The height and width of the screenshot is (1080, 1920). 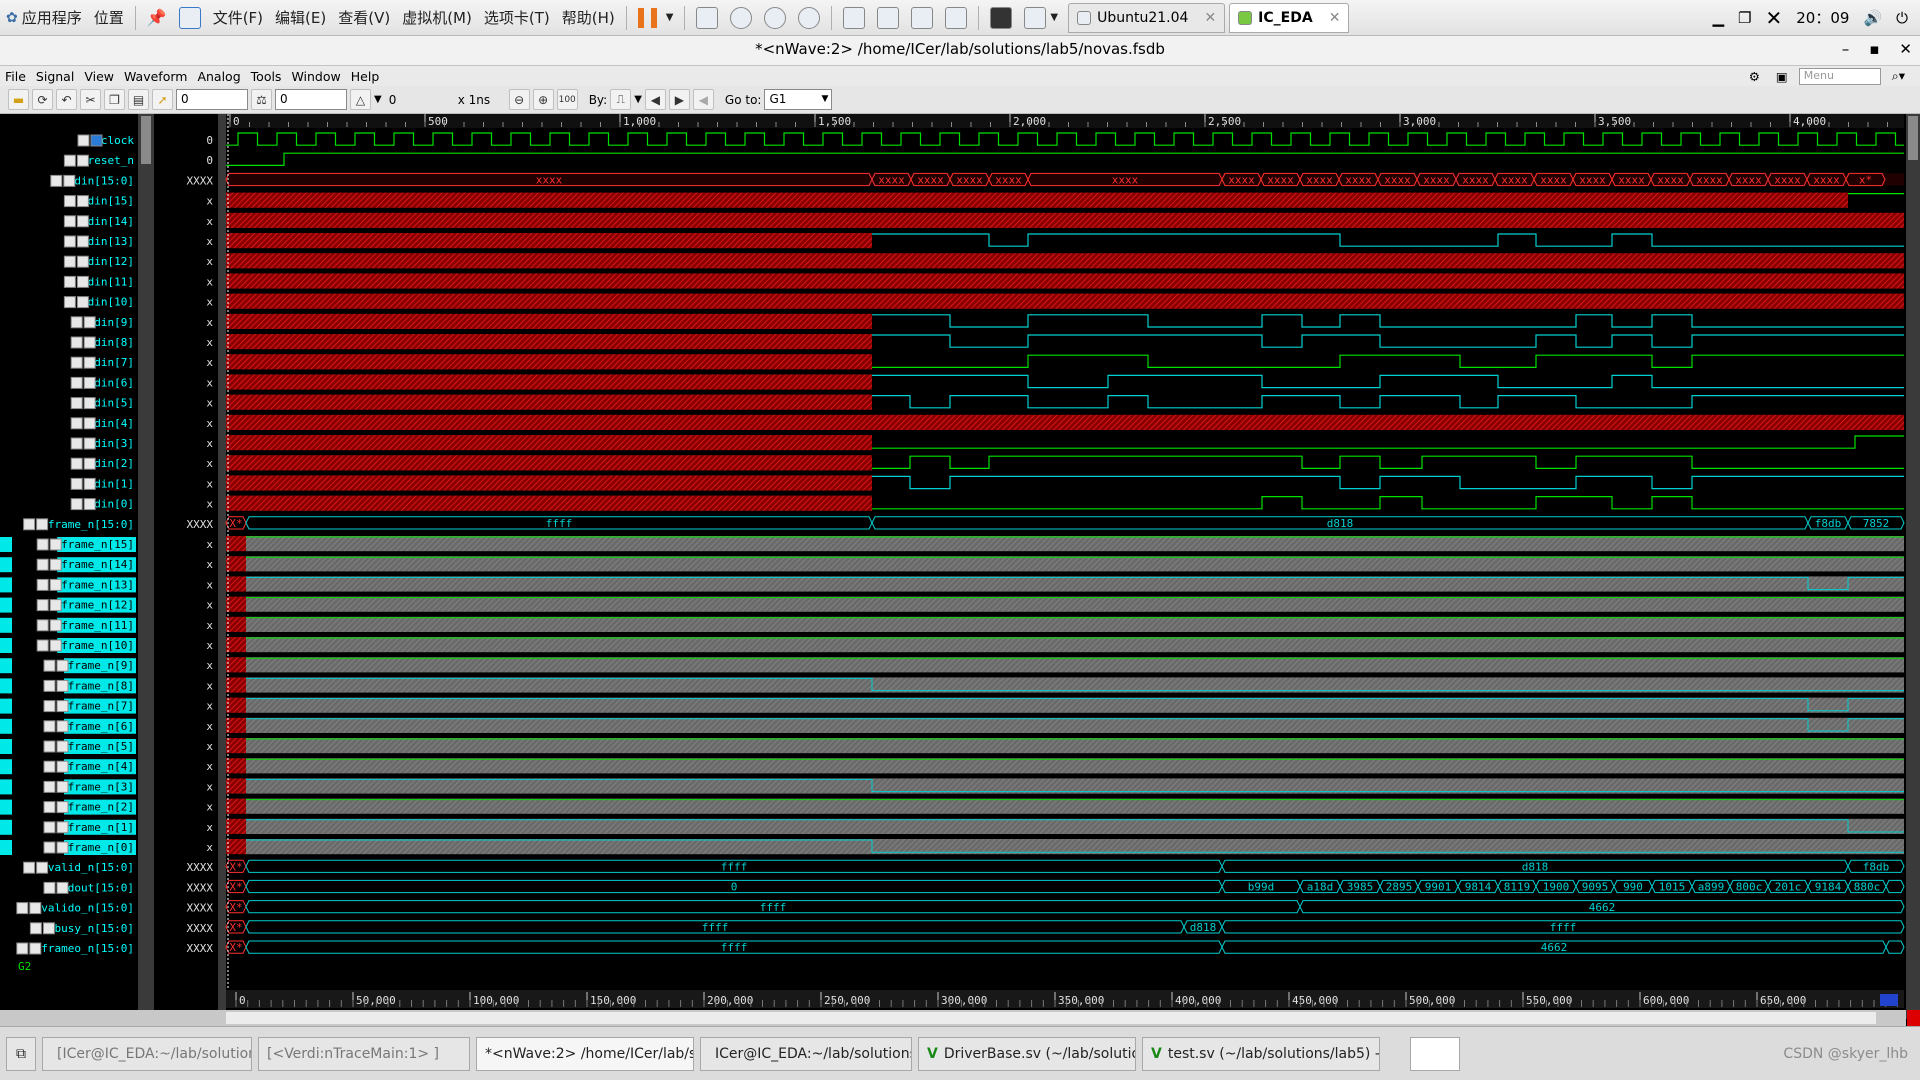 I want to click on menu-file: File, so click(x=15, y=76).